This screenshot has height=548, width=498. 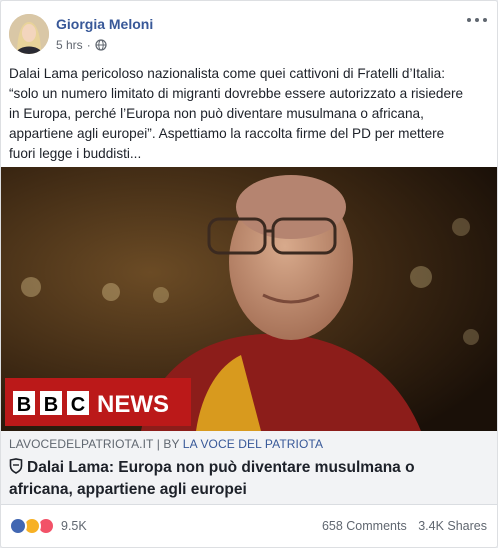 What do you see at coordinates (74, 526) in the screenshot?
I see `reaction-count: 9.5K` at bounding box center [74, 526].